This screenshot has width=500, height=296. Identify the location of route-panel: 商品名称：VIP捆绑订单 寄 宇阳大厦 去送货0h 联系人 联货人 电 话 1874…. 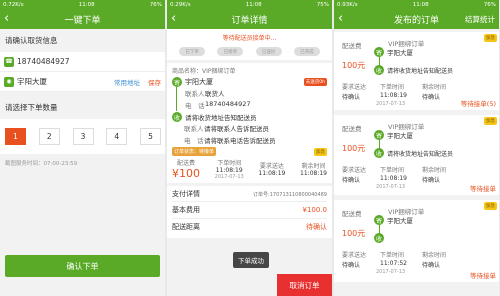
(249, 123).